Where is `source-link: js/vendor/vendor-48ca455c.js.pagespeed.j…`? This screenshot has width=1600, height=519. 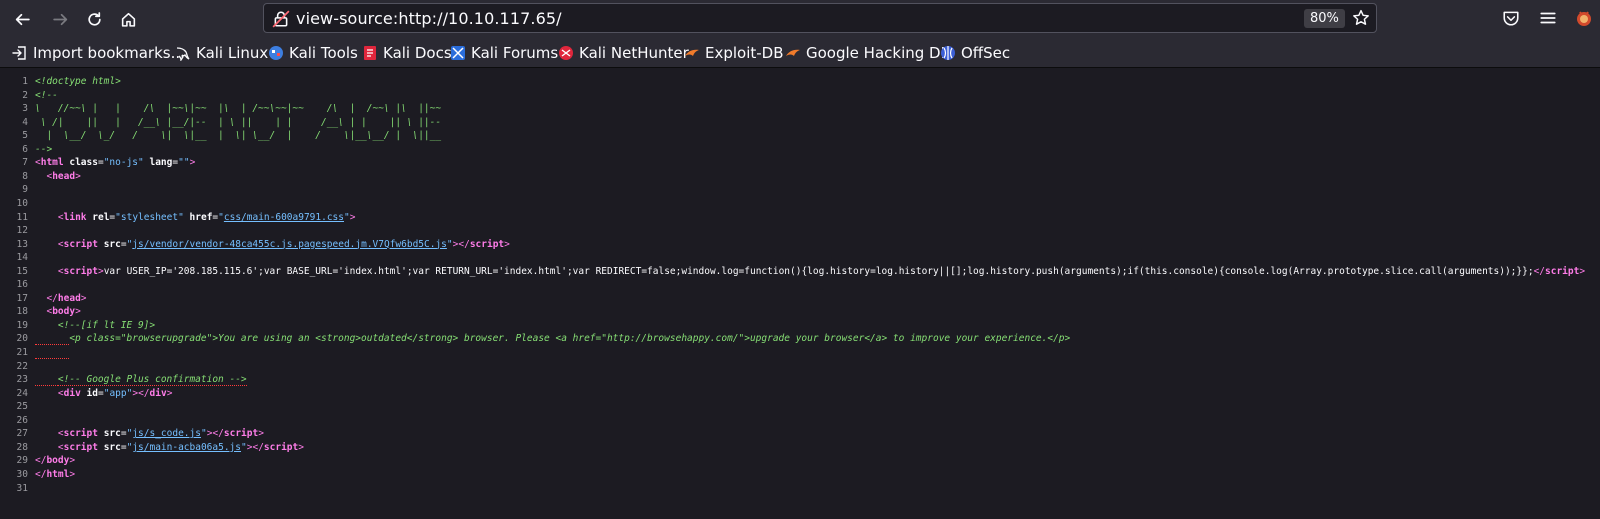 source-link: js/vendor/vendor-48ca455c.js.pagespeed.j… is located at coordinates (289, 244).